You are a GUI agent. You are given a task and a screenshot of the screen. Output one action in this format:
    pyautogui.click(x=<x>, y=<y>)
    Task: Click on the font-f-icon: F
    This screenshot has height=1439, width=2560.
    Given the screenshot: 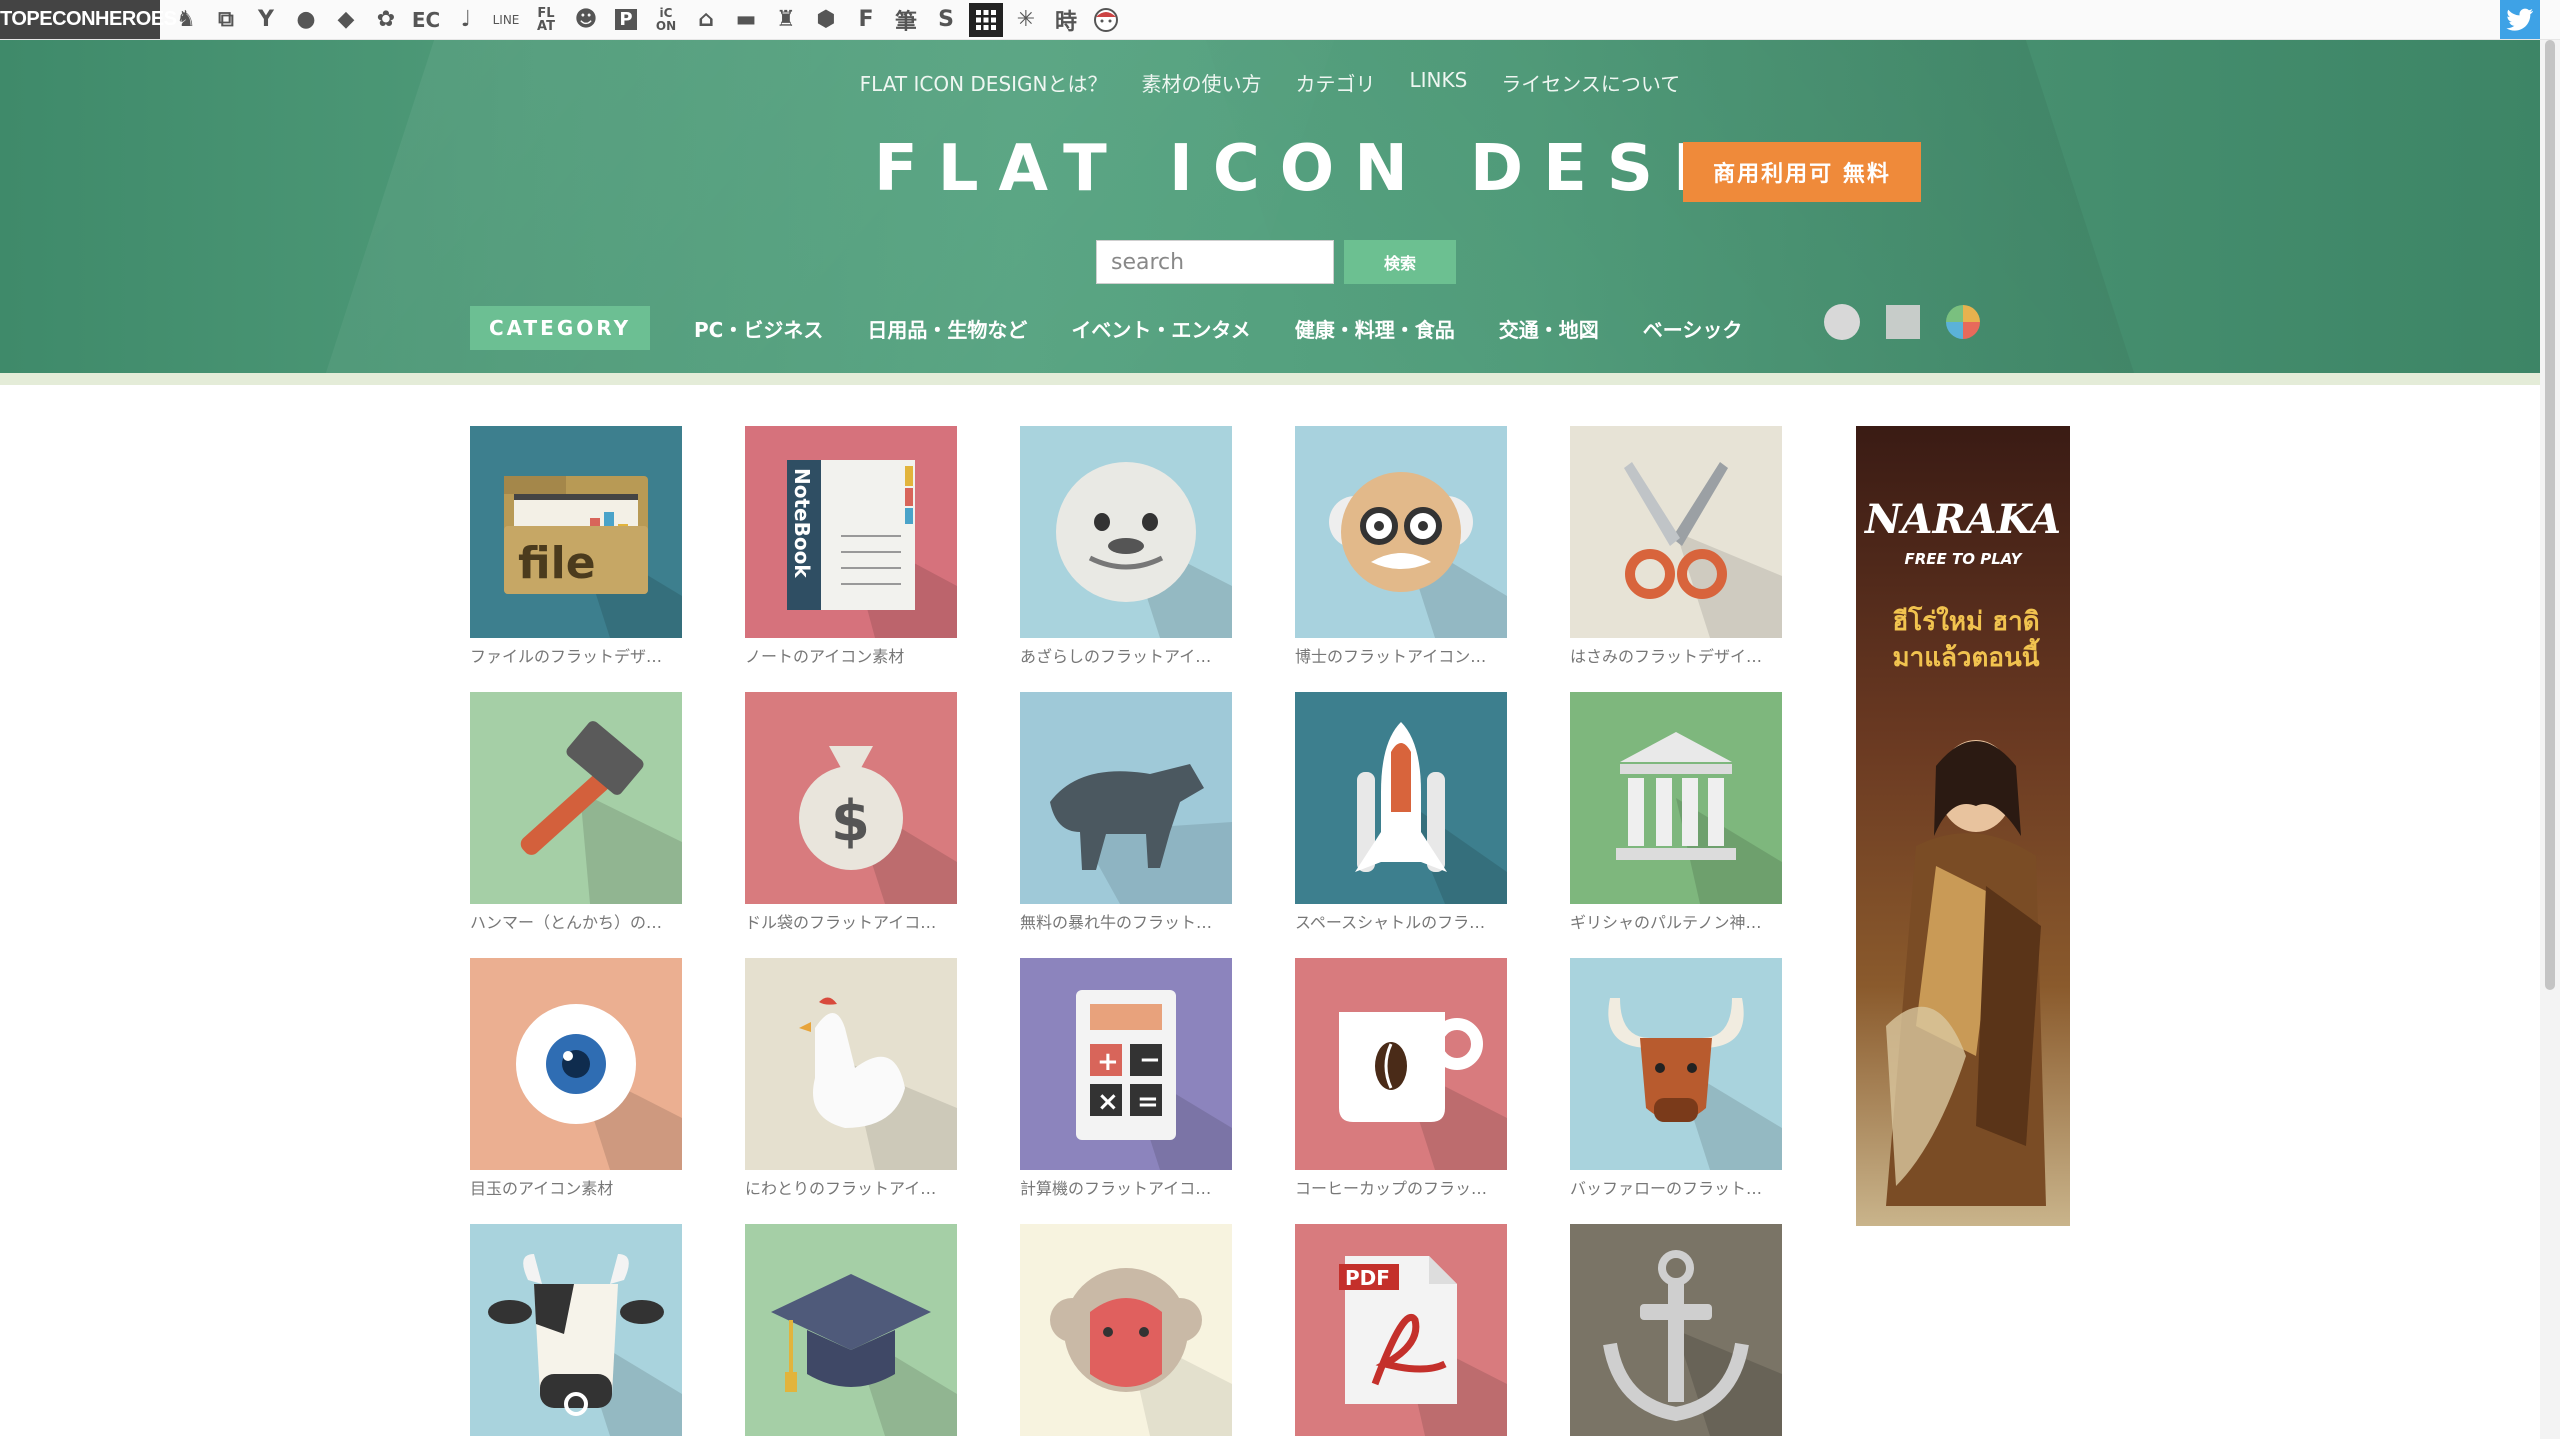 What is the action you would take?
    pyautogui.click(x=866, y=19)
    